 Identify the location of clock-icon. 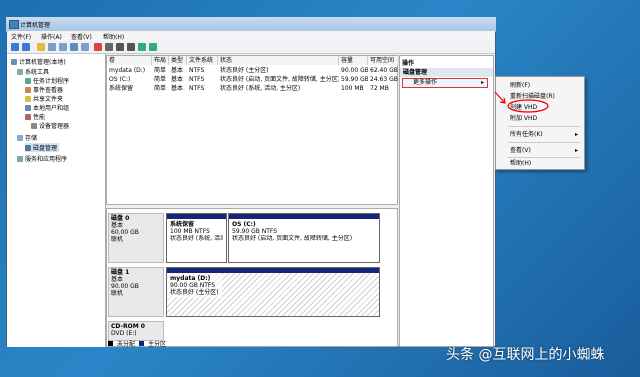
(28, 80).